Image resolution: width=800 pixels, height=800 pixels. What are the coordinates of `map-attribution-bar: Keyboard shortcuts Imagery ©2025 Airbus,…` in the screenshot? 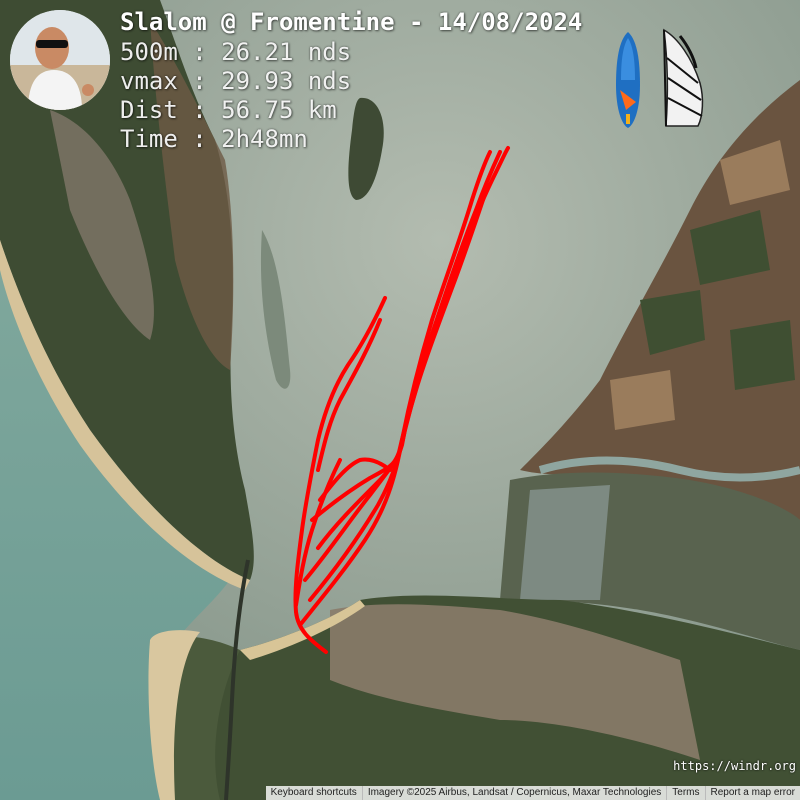 It's located at (400, 793).